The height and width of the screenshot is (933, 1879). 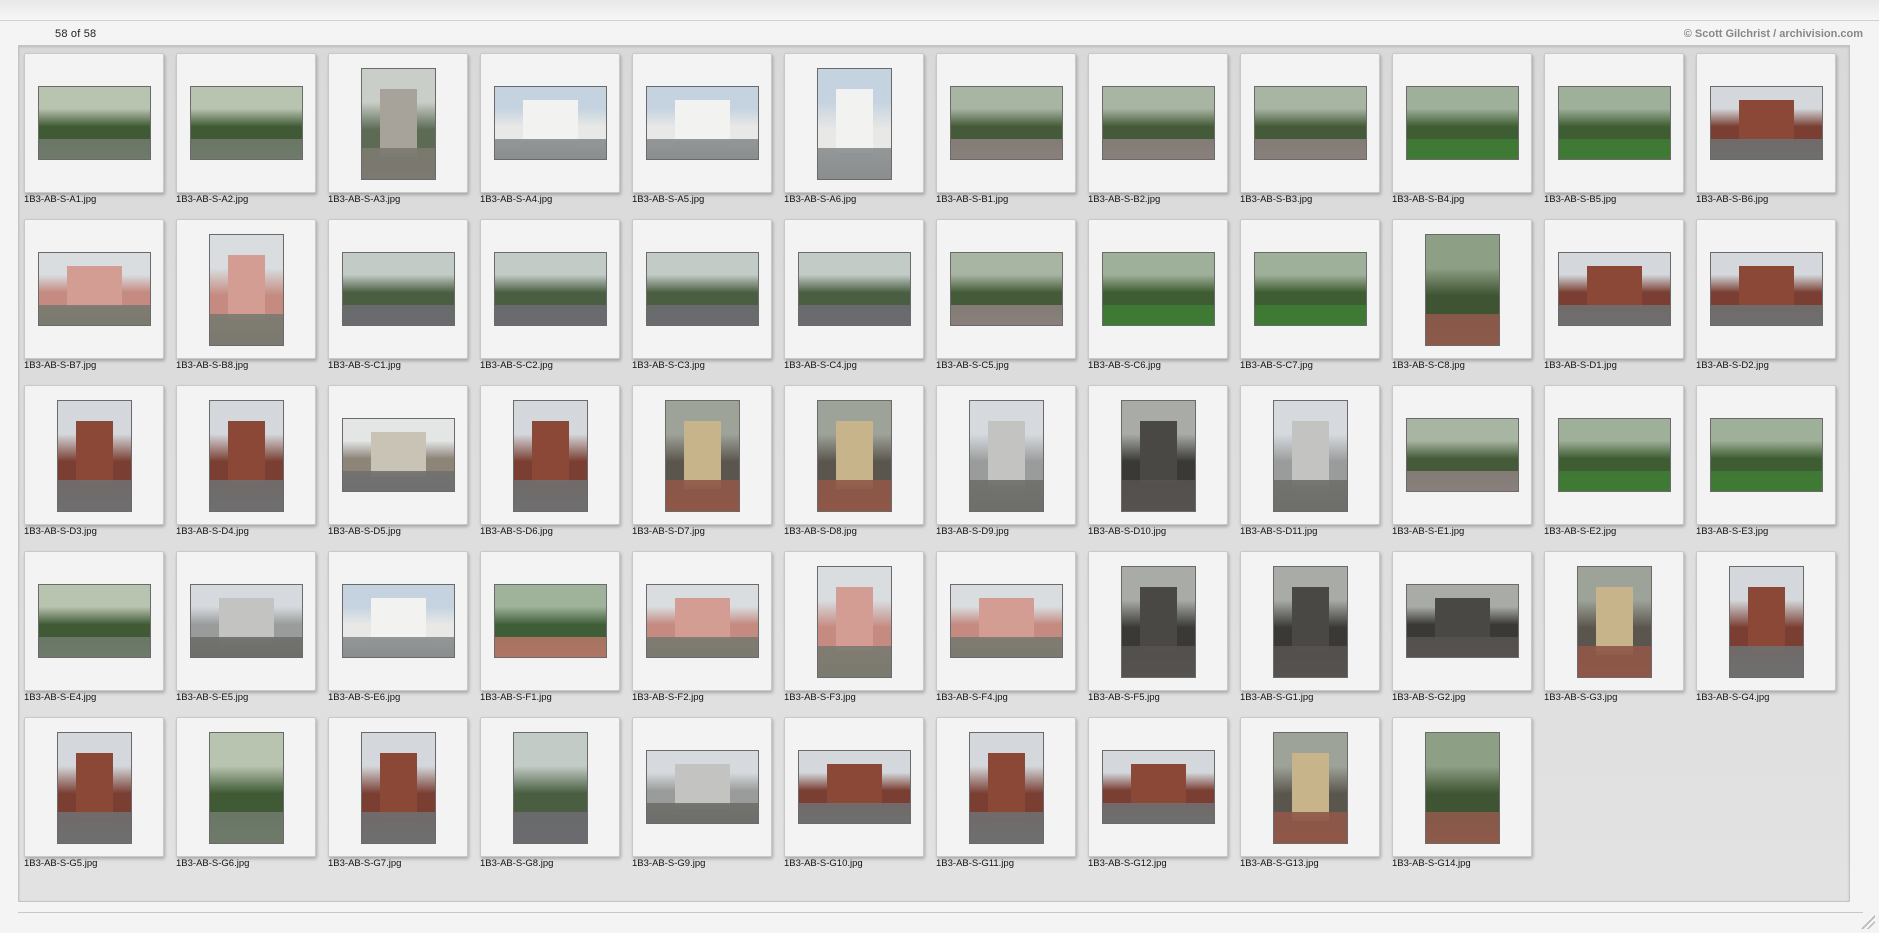 I want to click on thumbnail-item: 1B3-AB-S-C6.jpg, so click(x=1164, y=302).